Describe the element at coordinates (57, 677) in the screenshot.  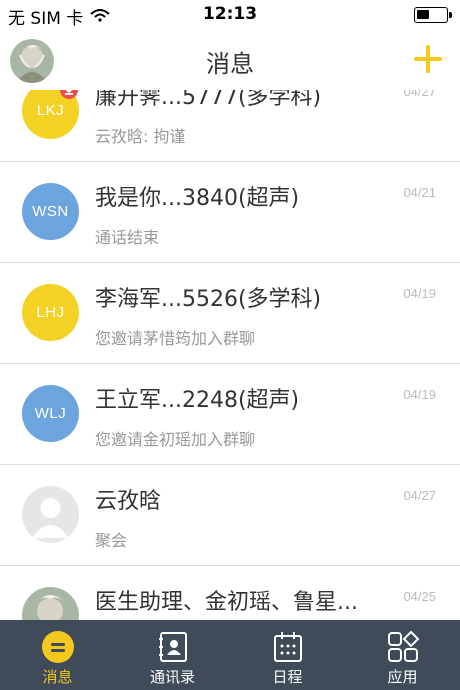
I see `tab-label: 消息` at that location.